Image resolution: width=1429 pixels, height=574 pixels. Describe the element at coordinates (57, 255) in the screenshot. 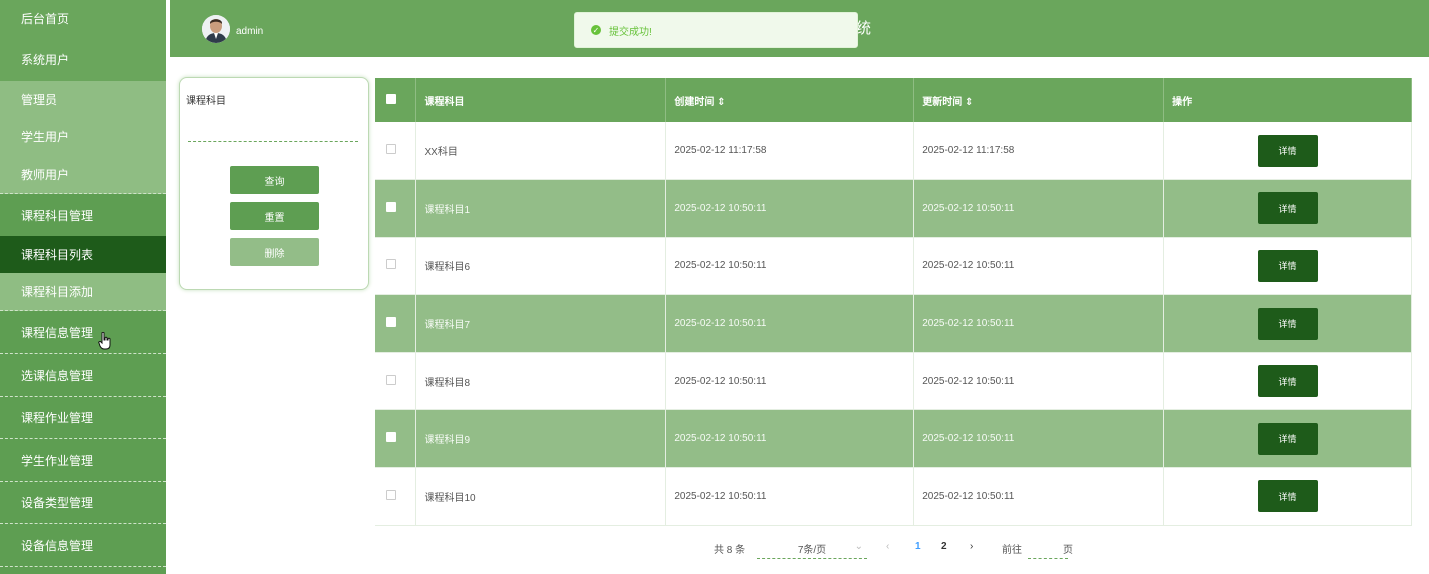

I see `sidebar-item-label: 课程科目列表` at that location.